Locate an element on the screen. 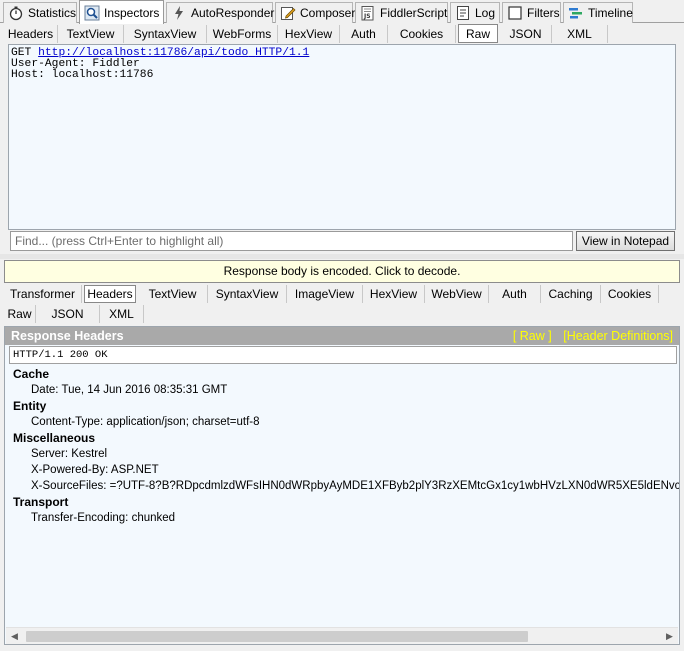 The height and width of the screenshot is (651, 684). checkbox-icon is located at coordinates (515, 13).